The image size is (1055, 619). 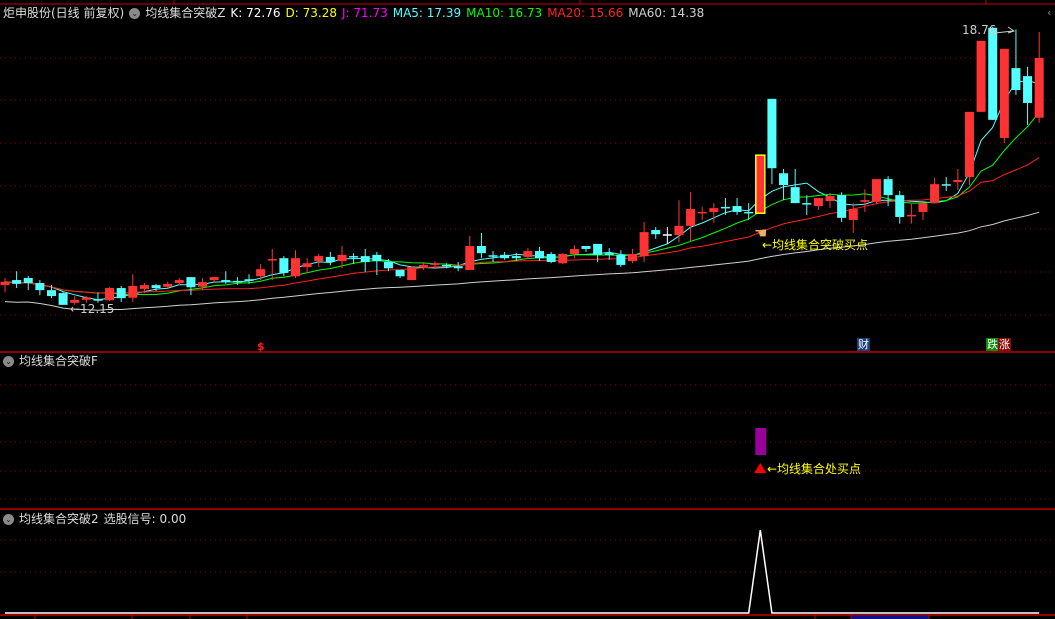 What do you see at coordinates (261, 346) in the screenshot?
I see `dollar-tag: $` at bounding box center [261, 346].